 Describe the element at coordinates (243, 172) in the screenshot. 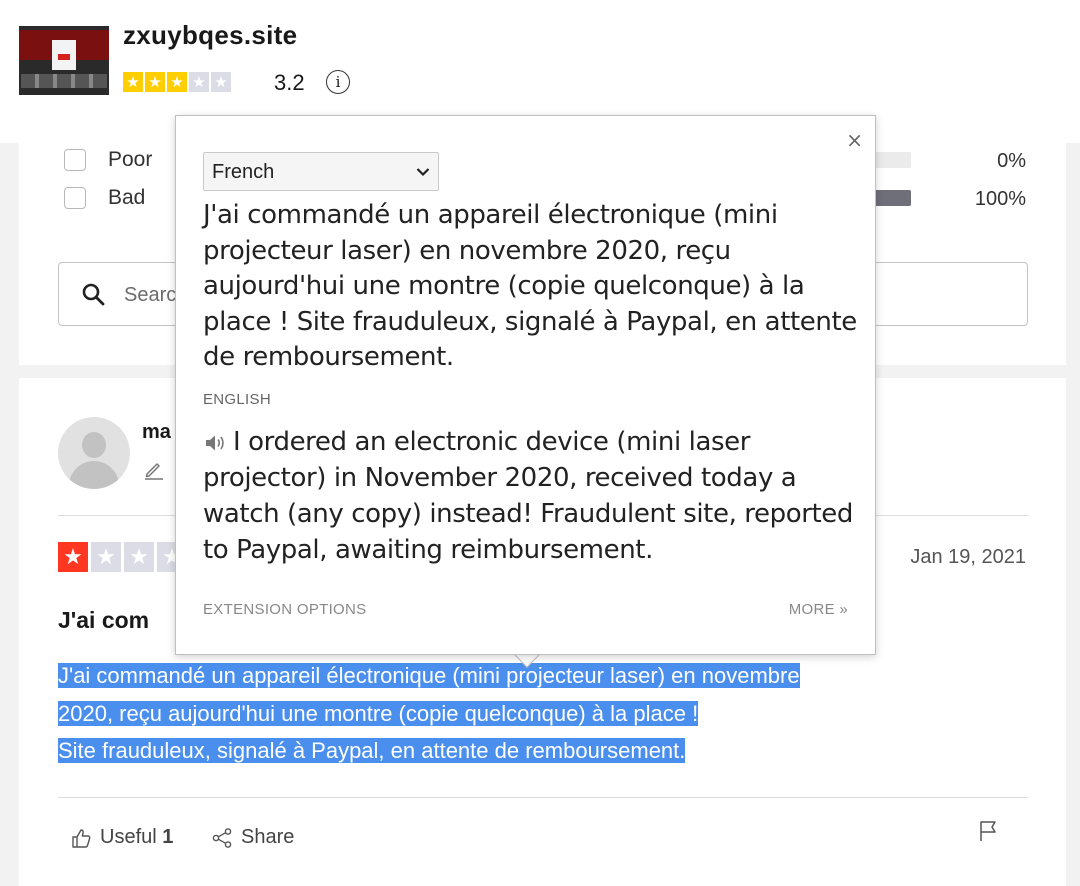

I see `source-language-value: French` at that location.